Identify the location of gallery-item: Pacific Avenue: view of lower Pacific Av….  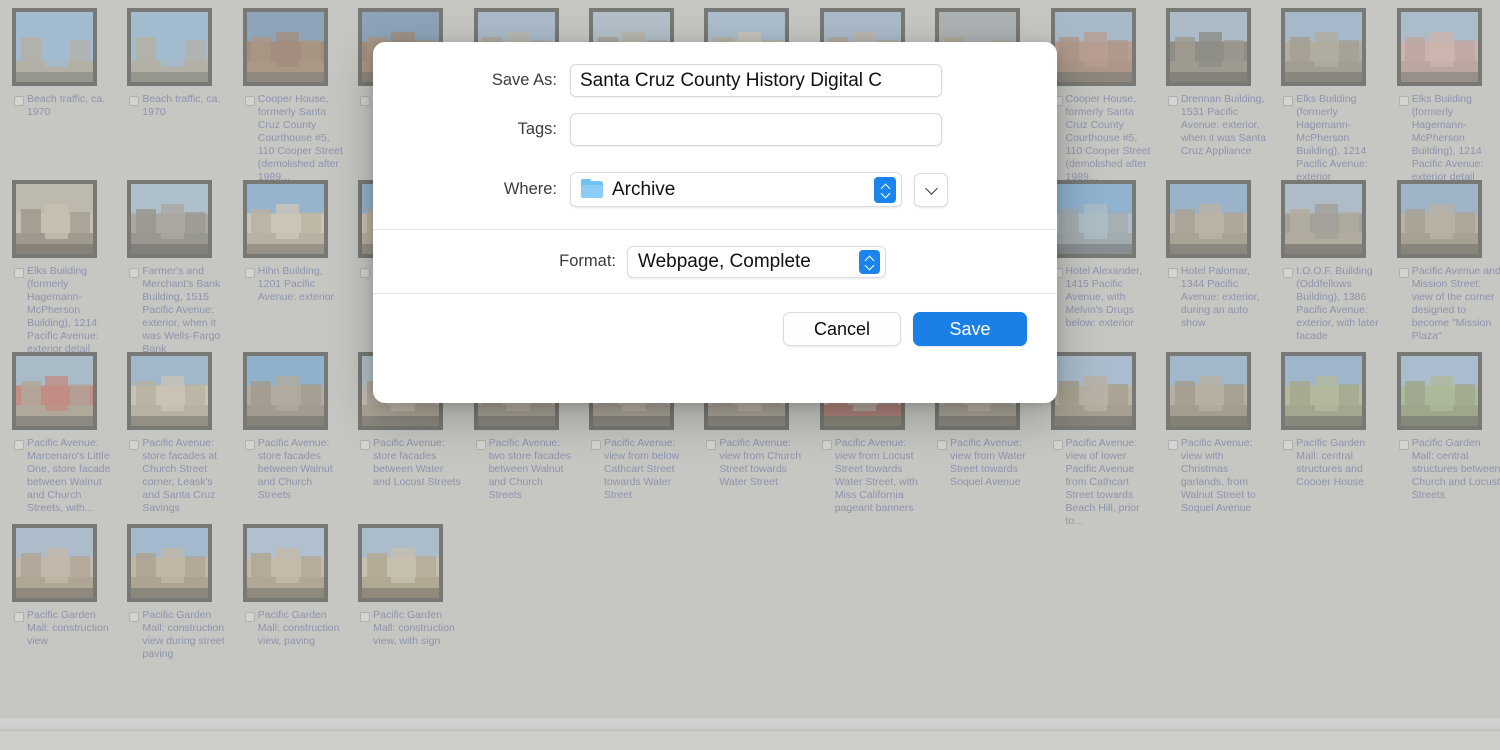
(1108, 438).